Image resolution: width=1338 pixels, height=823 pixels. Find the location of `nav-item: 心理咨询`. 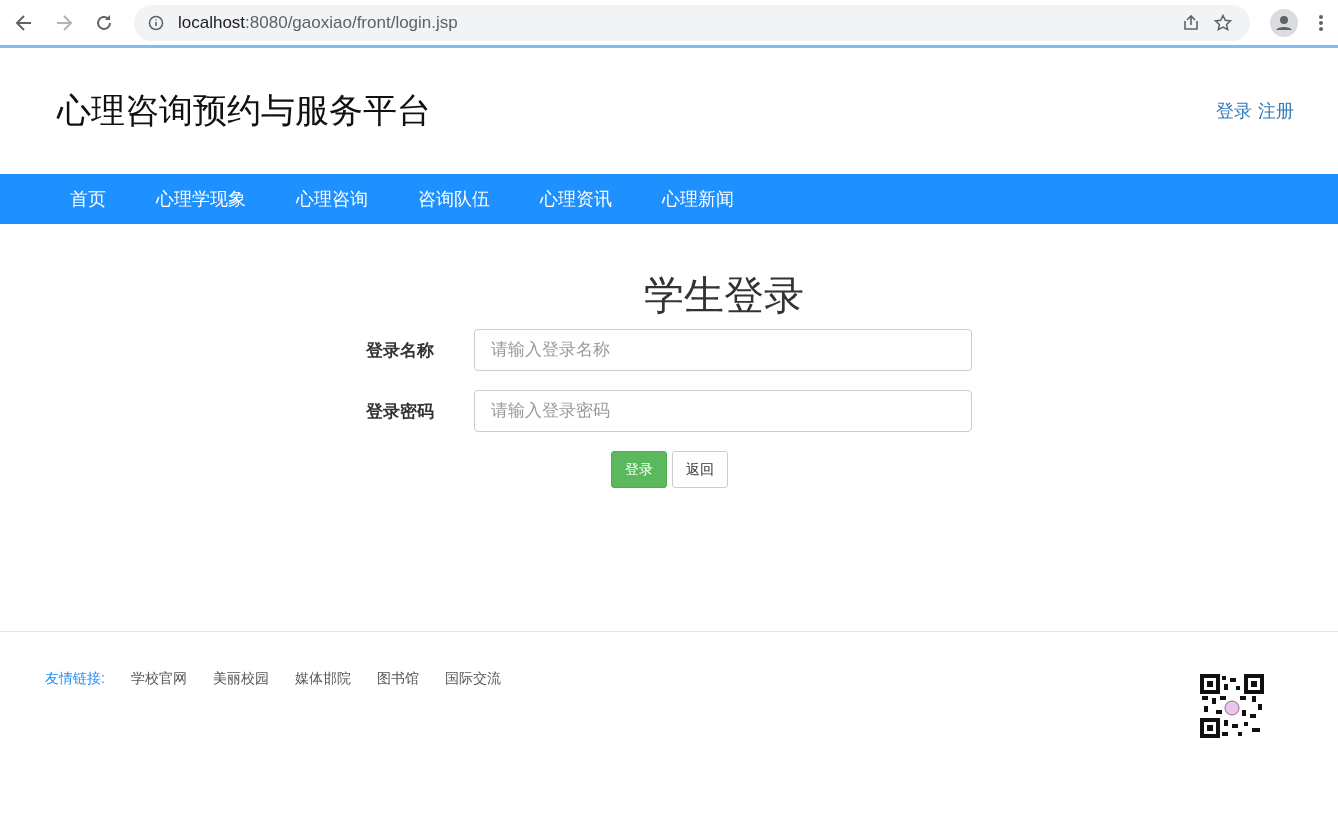

nav-item: 心理咨询 is located at coordinates (332, 199).